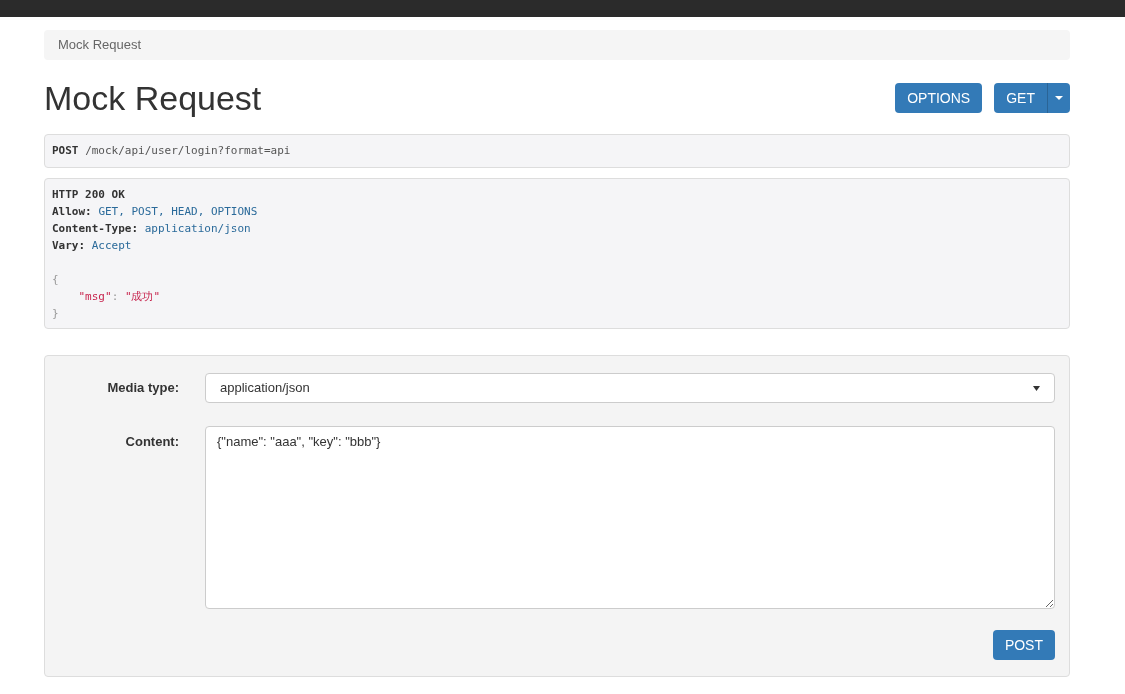  What do you see at coordinates (1036, 388) in the screenshot?
I see `dropdown-arrow-icon` at bounding box center [1036, 388].